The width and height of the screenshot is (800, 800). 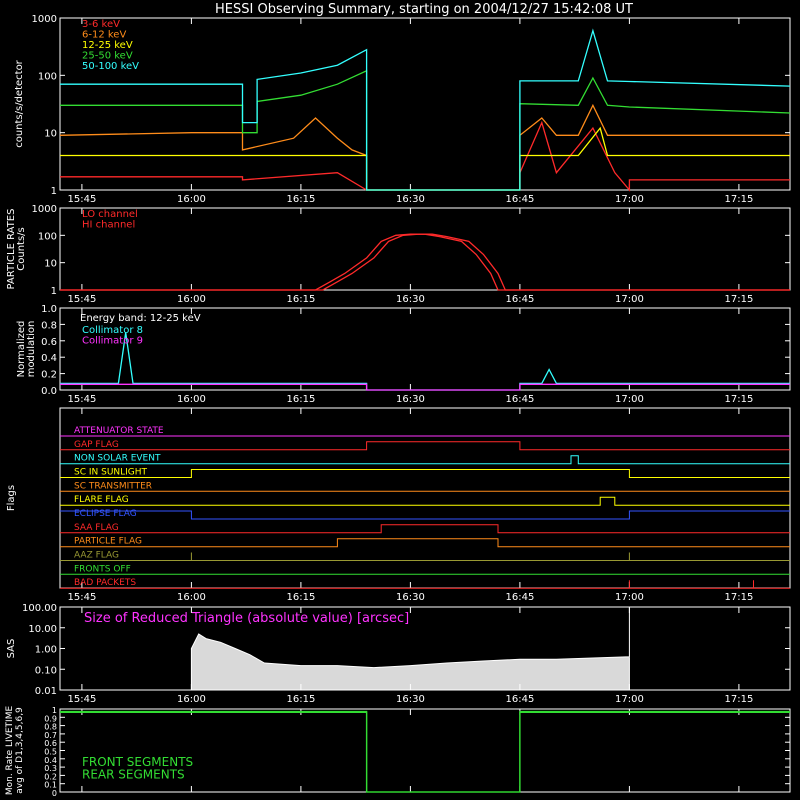 What do you see at coordinates (133, 775) in the screenshot?
I see `legend-entry: REAR SEGMENTS` at bounding box center [133, 775].